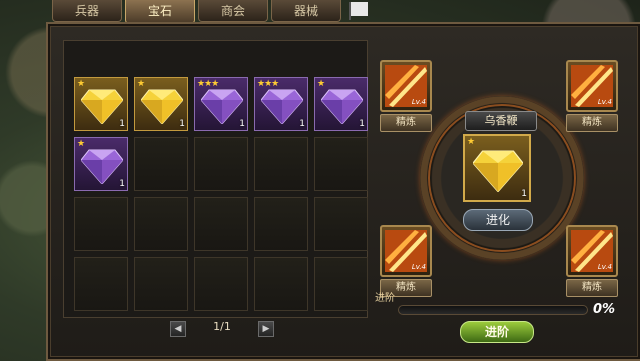 This screenshot has width=640, height=361. What do you see at coordinates (498, 220) in the screenshot?
I see `evolve-button: 进化` at bounding box center [498, 220].